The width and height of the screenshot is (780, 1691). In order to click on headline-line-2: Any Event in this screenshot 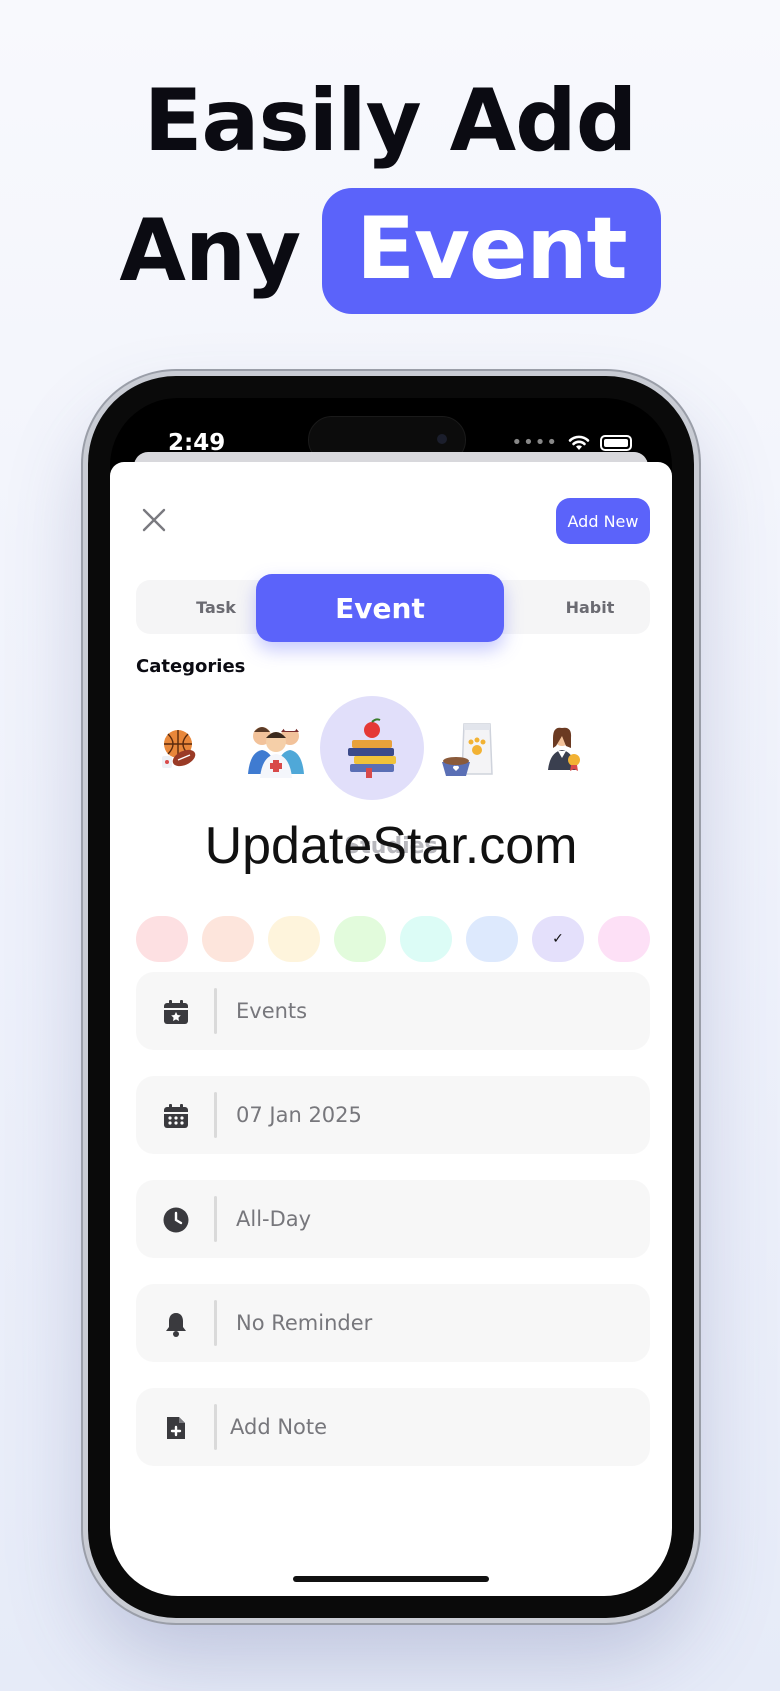, I will do `click(390, 251)`.